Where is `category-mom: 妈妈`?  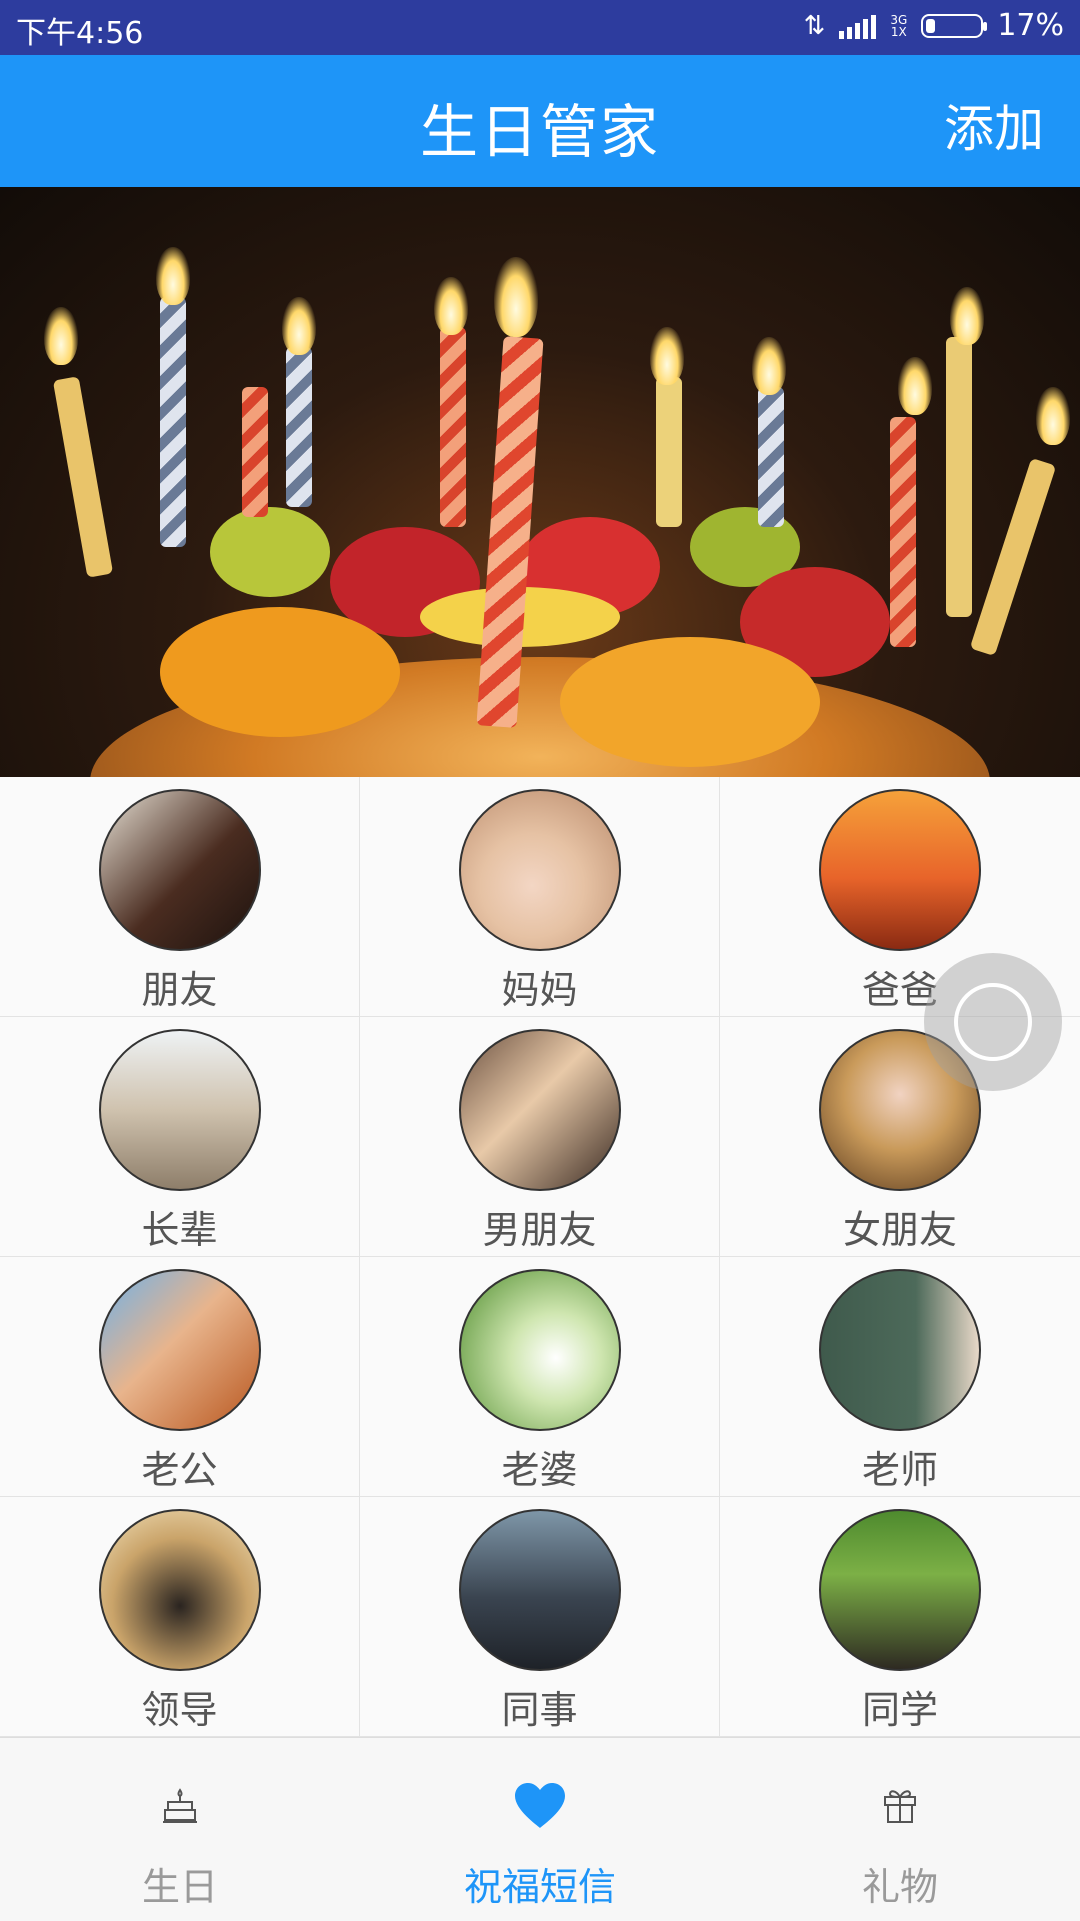 category-mom: 妈妈 is located at coordinates (540, 897).